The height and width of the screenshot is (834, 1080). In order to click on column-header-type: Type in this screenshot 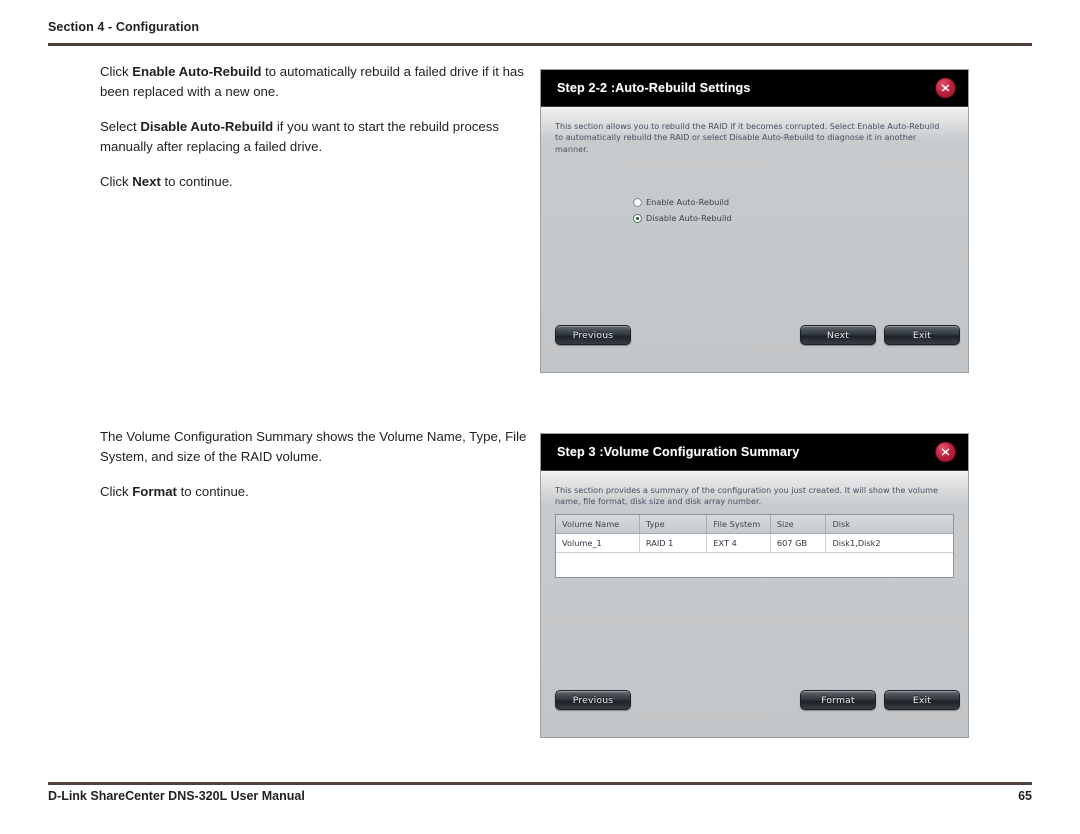, I will do `click(673, 524)`.